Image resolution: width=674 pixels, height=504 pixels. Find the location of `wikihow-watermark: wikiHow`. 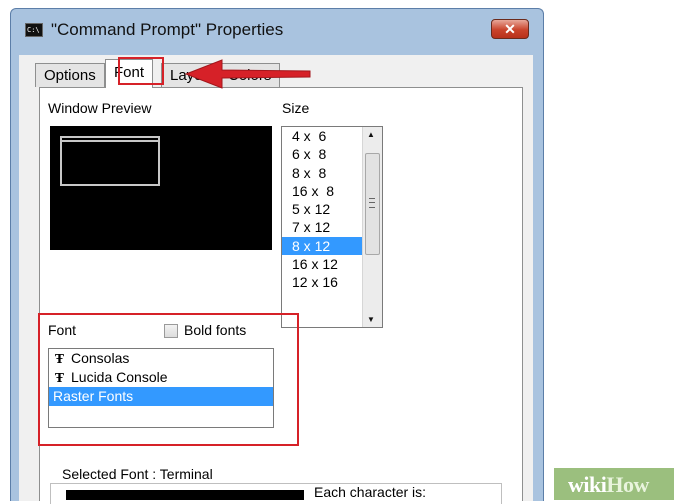

wikihow-watermark: wikiHow is located at coordinates (614, 484).